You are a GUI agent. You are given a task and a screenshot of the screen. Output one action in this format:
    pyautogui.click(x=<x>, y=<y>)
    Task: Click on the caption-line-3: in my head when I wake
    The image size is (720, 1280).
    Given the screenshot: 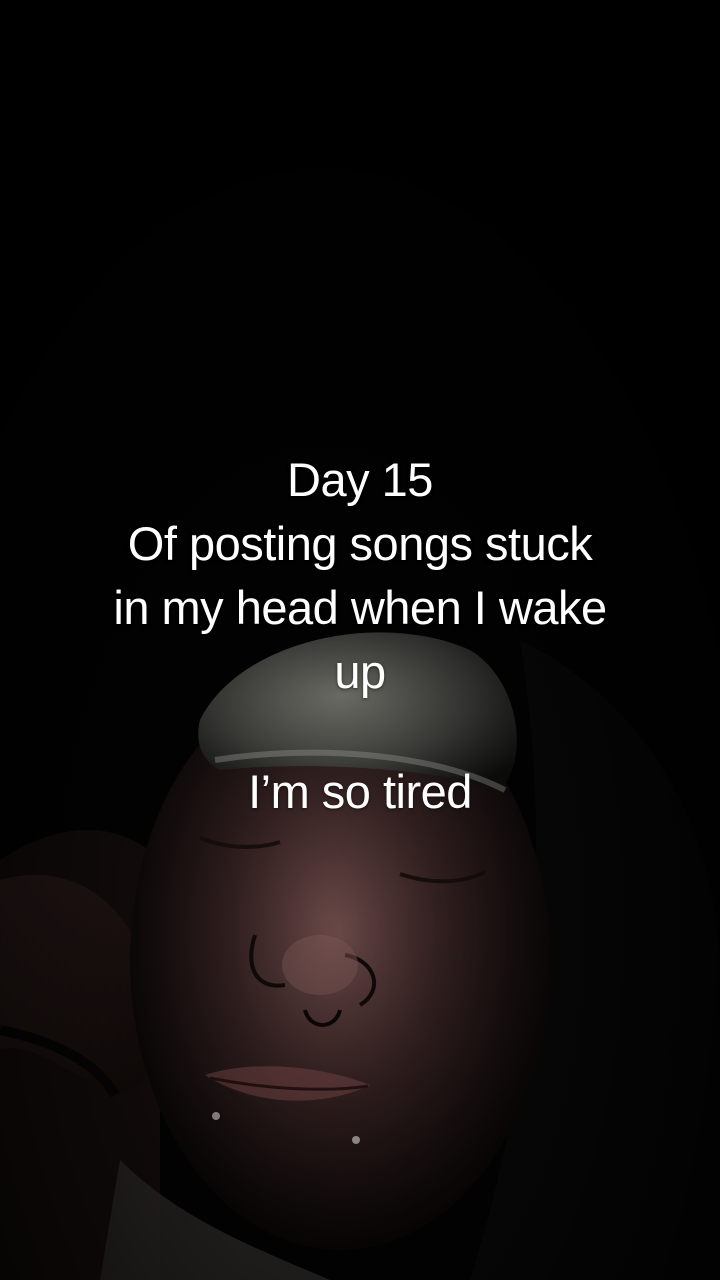 What is the action you would take?
    pyautogui.click(x=360, y=607)
    